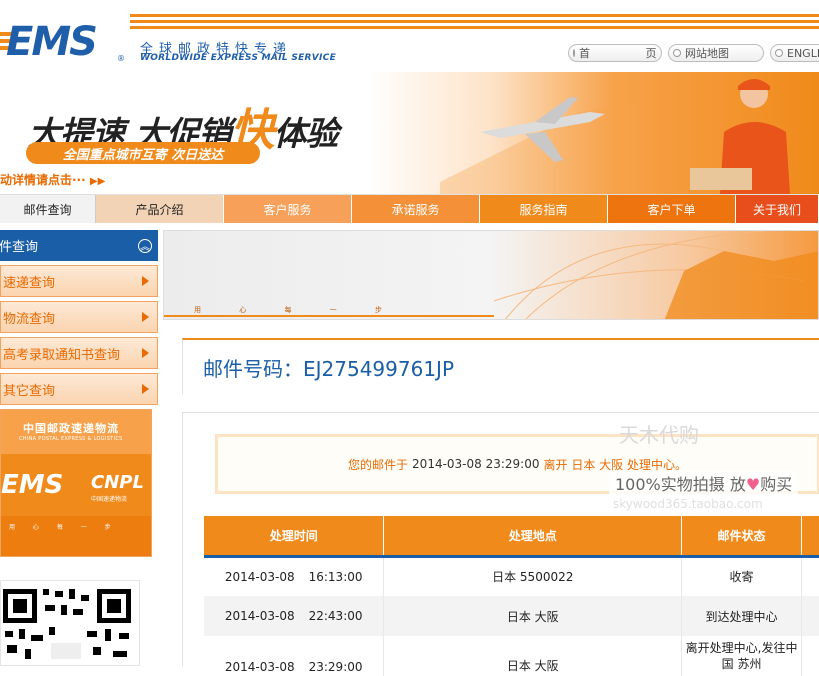 The width and height of the screenshot is (819, 676). I want to click on promo-cnpl-sub: 中国速递物流, so click(109, 499).